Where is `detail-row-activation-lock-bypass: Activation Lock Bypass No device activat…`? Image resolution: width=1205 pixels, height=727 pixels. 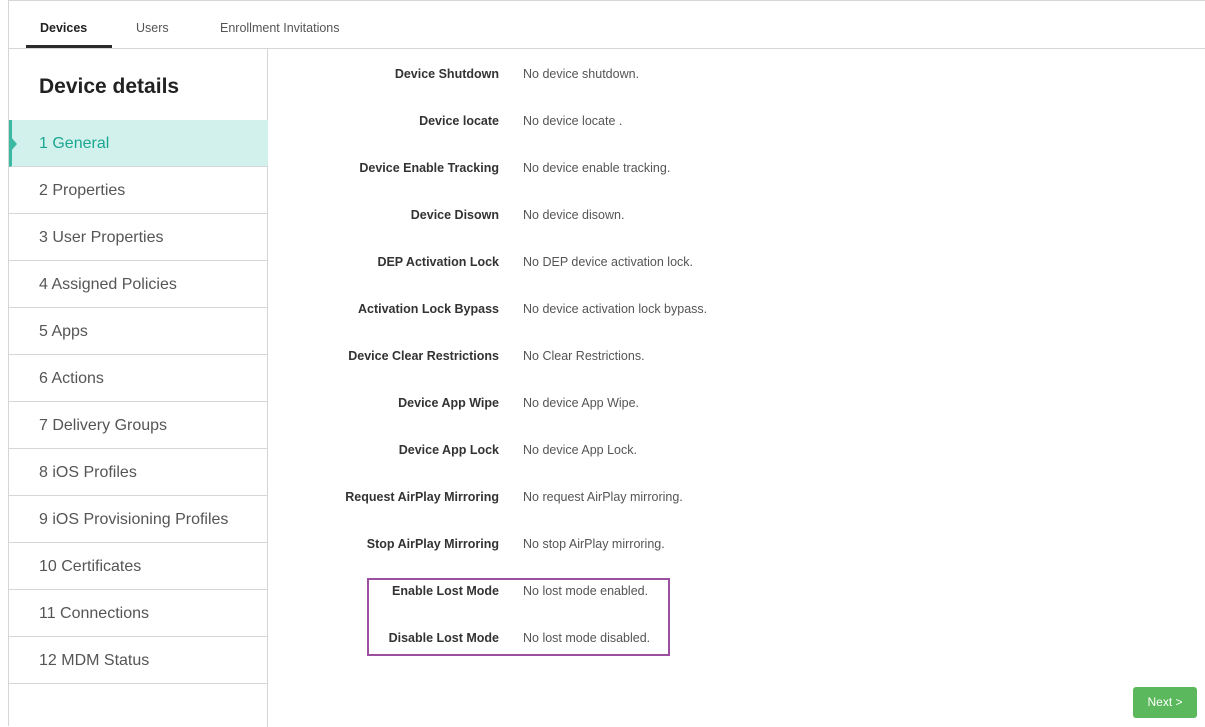 detail-row-activation-lock-bypass: Activation Lock Bypass No device activat… is located at coordinates (719, 312).